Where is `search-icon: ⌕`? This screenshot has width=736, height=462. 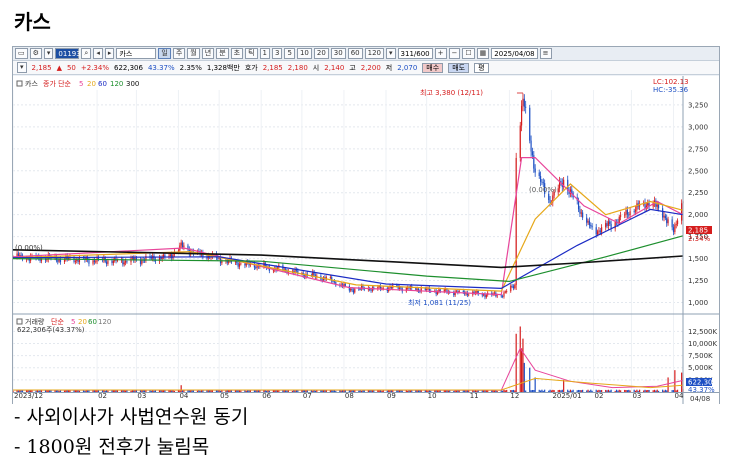 search-icon: ⌕ is located at coordinates (86, 53).